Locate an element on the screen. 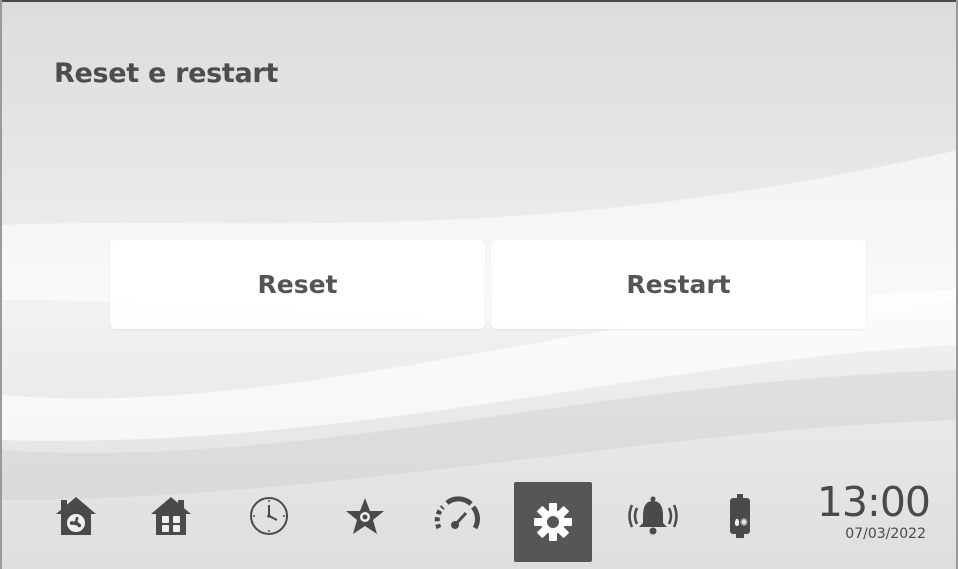 The width and height of the screenshot is (958, 569). gauge-icon is located at coordinates (457, 513).